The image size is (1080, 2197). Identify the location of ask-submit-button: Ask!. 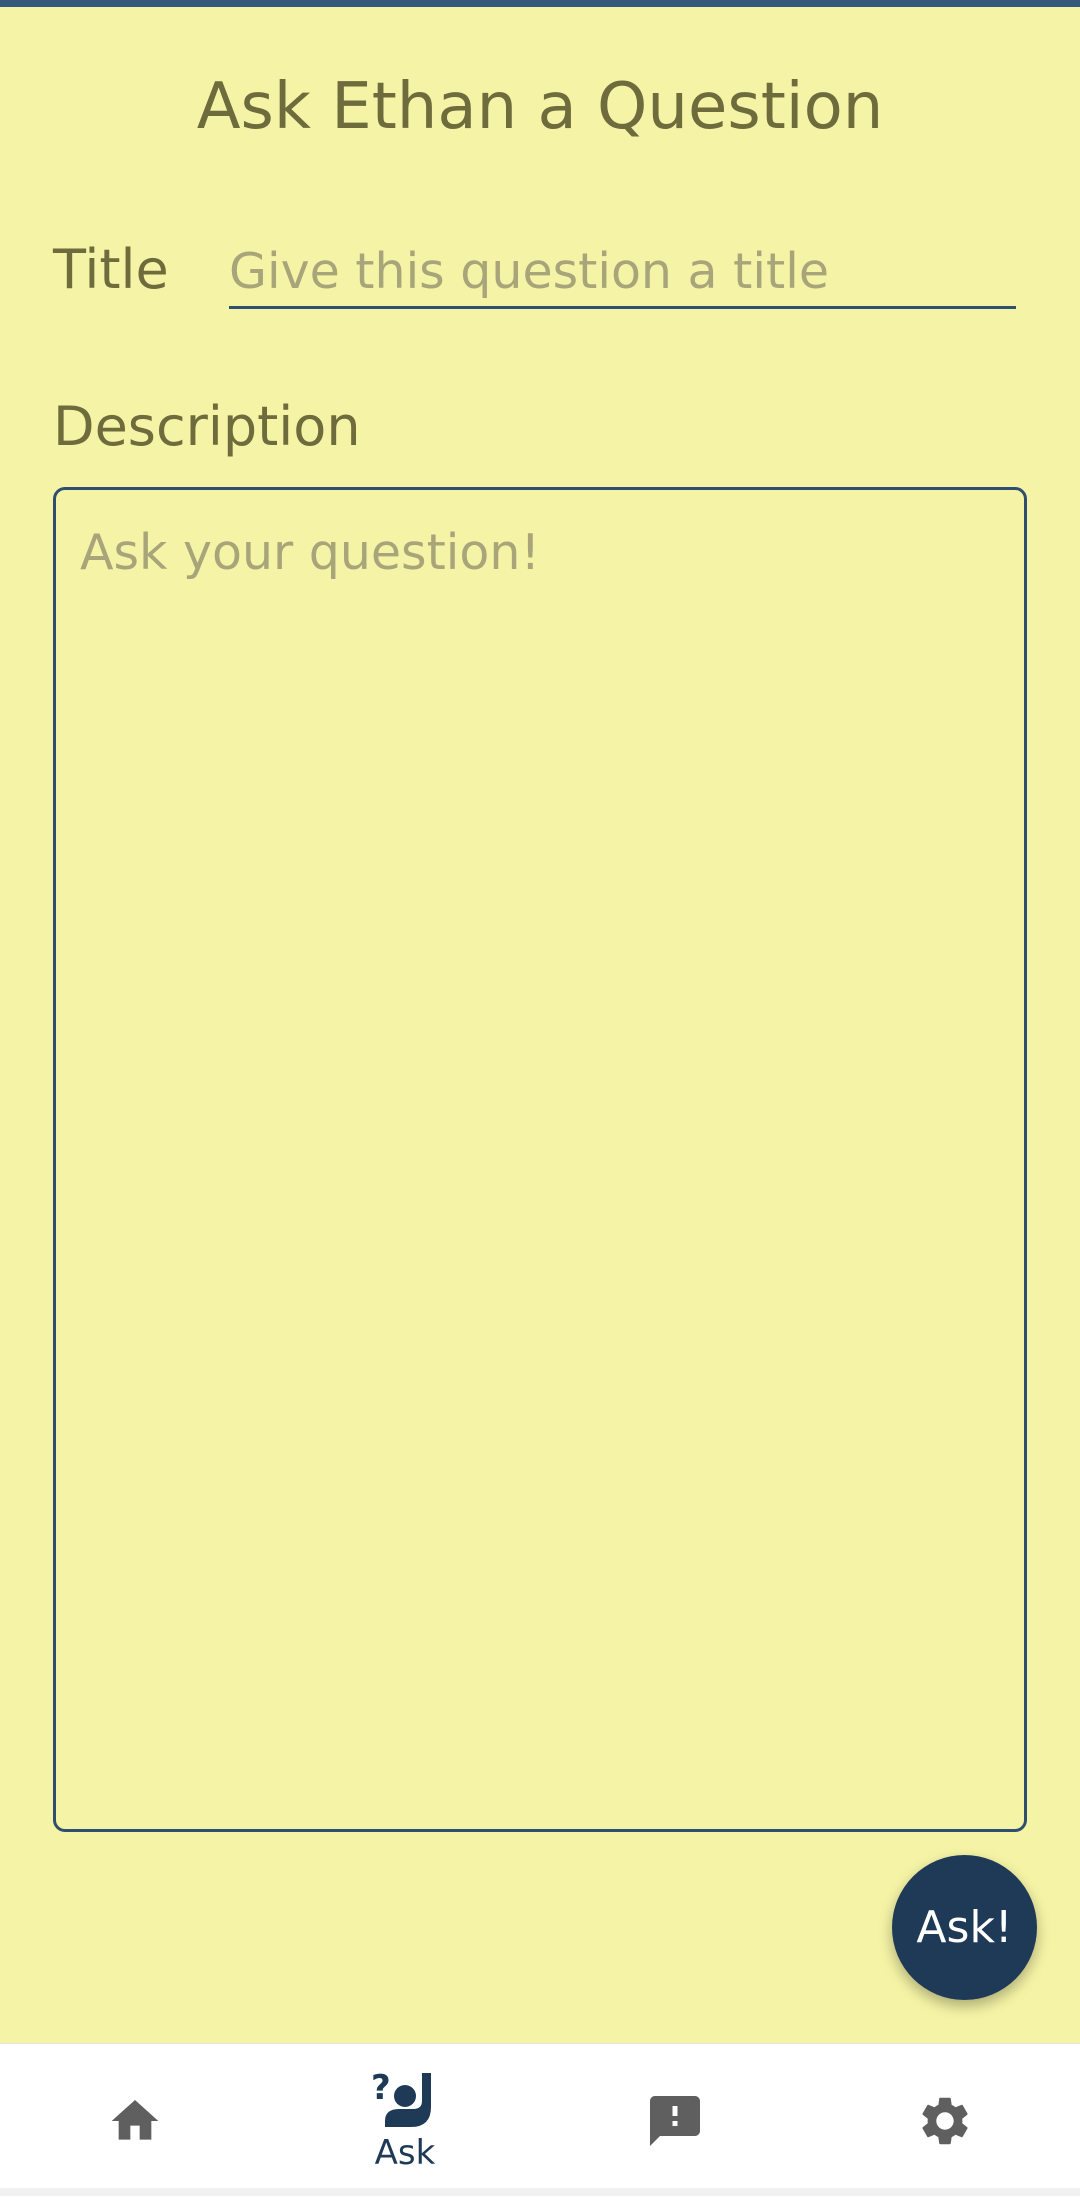
(964, 1927).